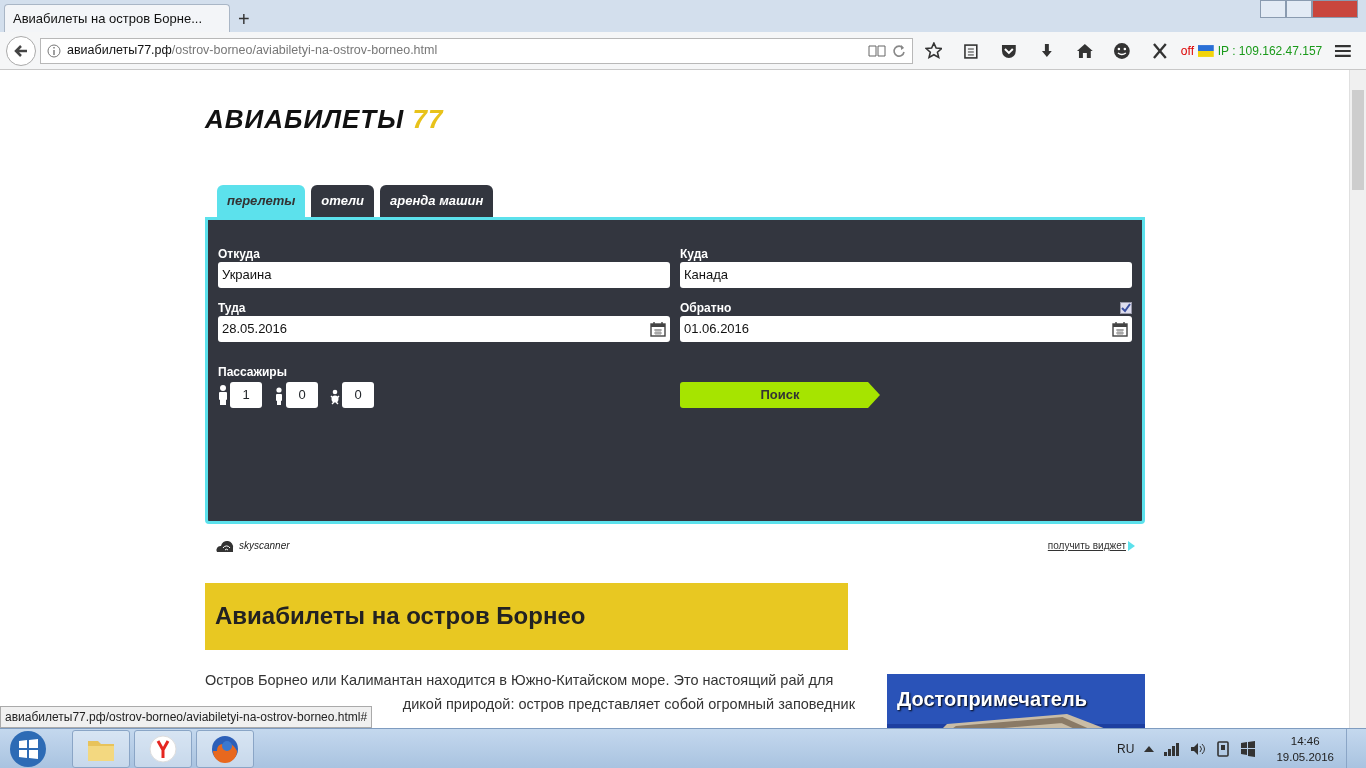  Describe the element at coordinates (906, 275) in the screenshot. I see `input-field: Канада` at that location.